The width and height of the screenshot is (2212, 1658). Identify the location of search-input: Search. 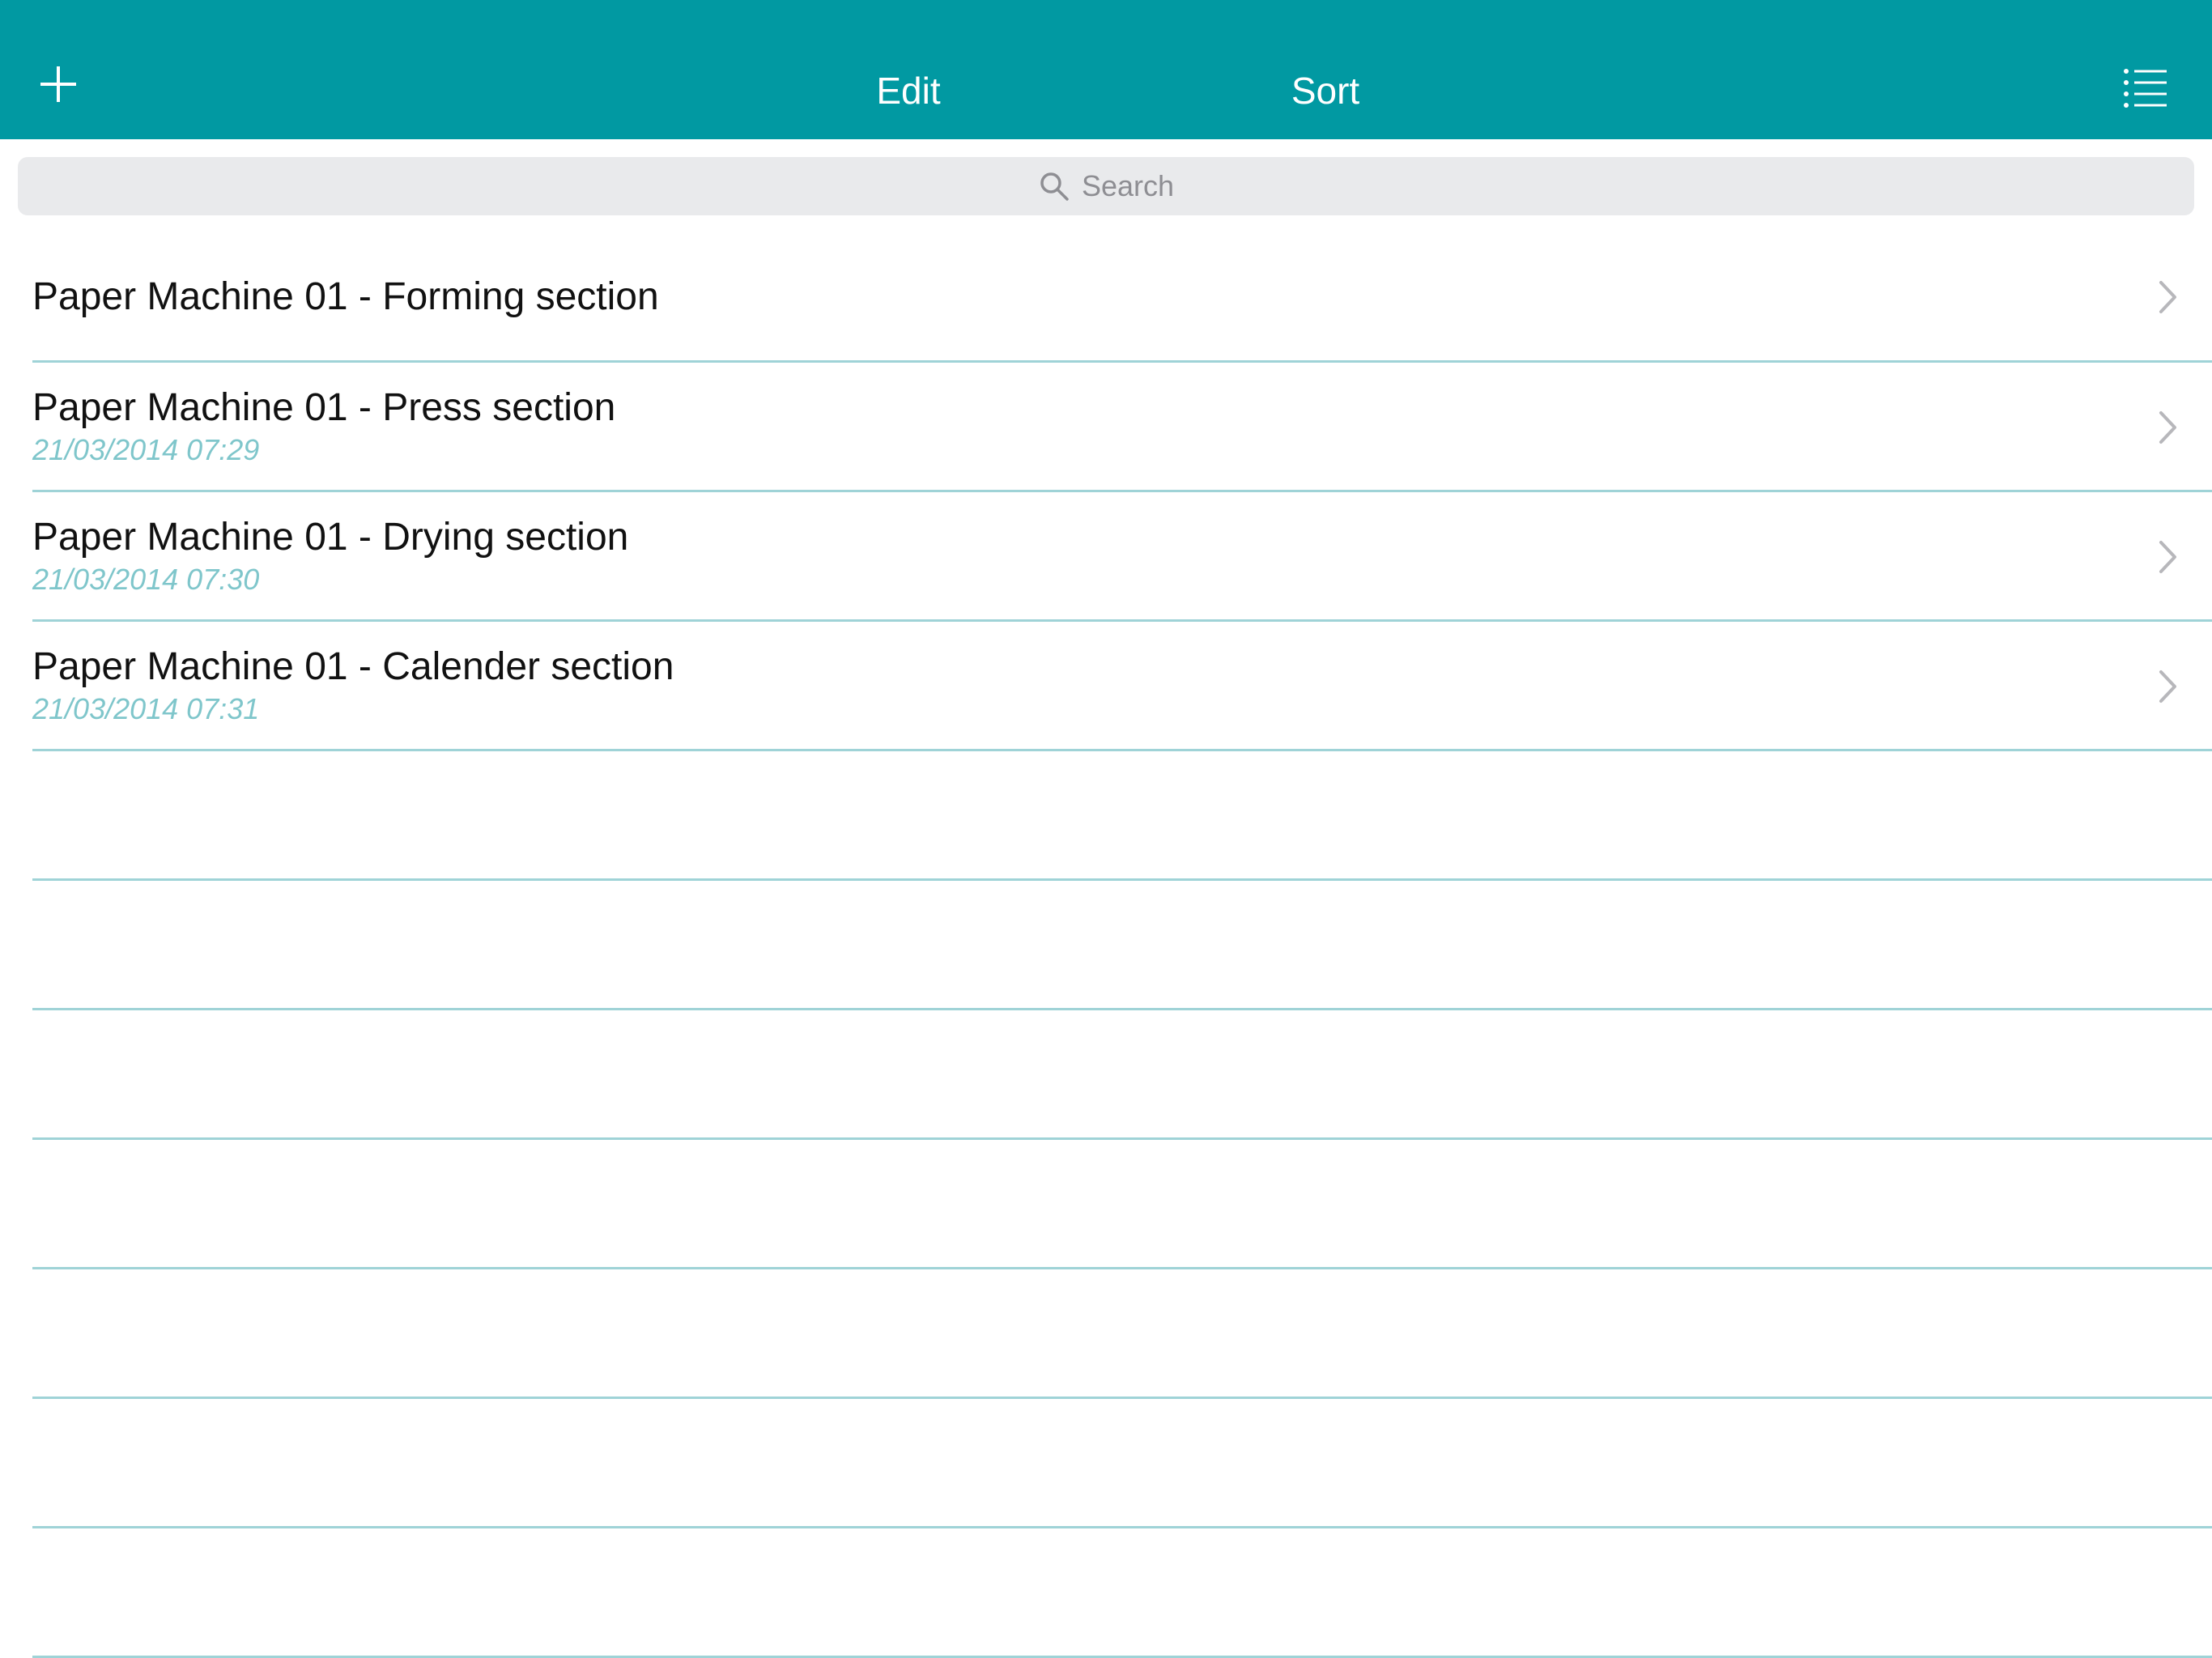
(1106, 186).